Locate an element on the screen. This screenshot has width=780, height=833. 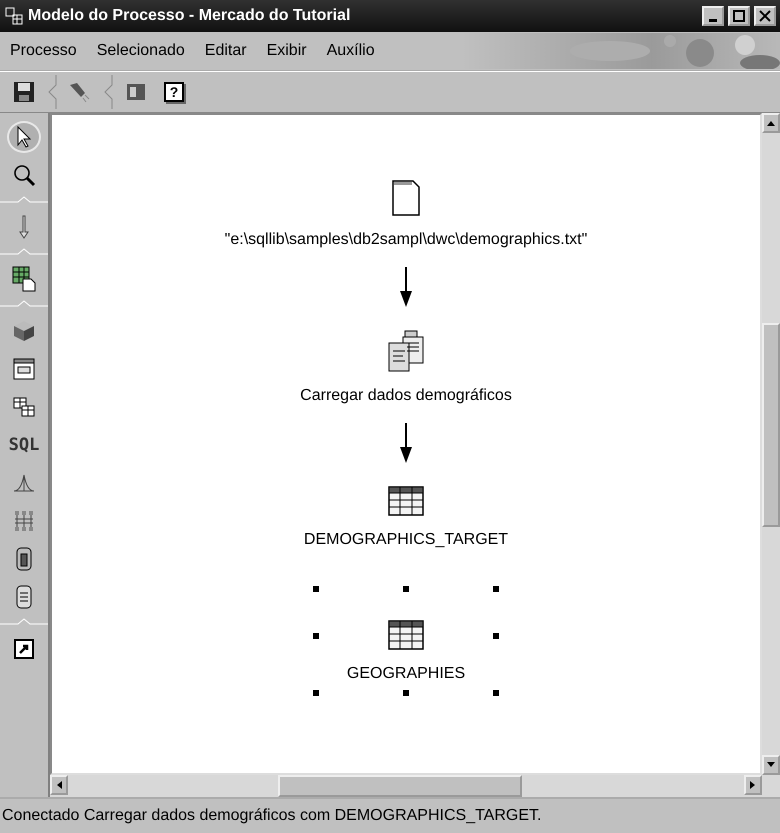
down-arrow-icon is located at coordinates (24, 227).